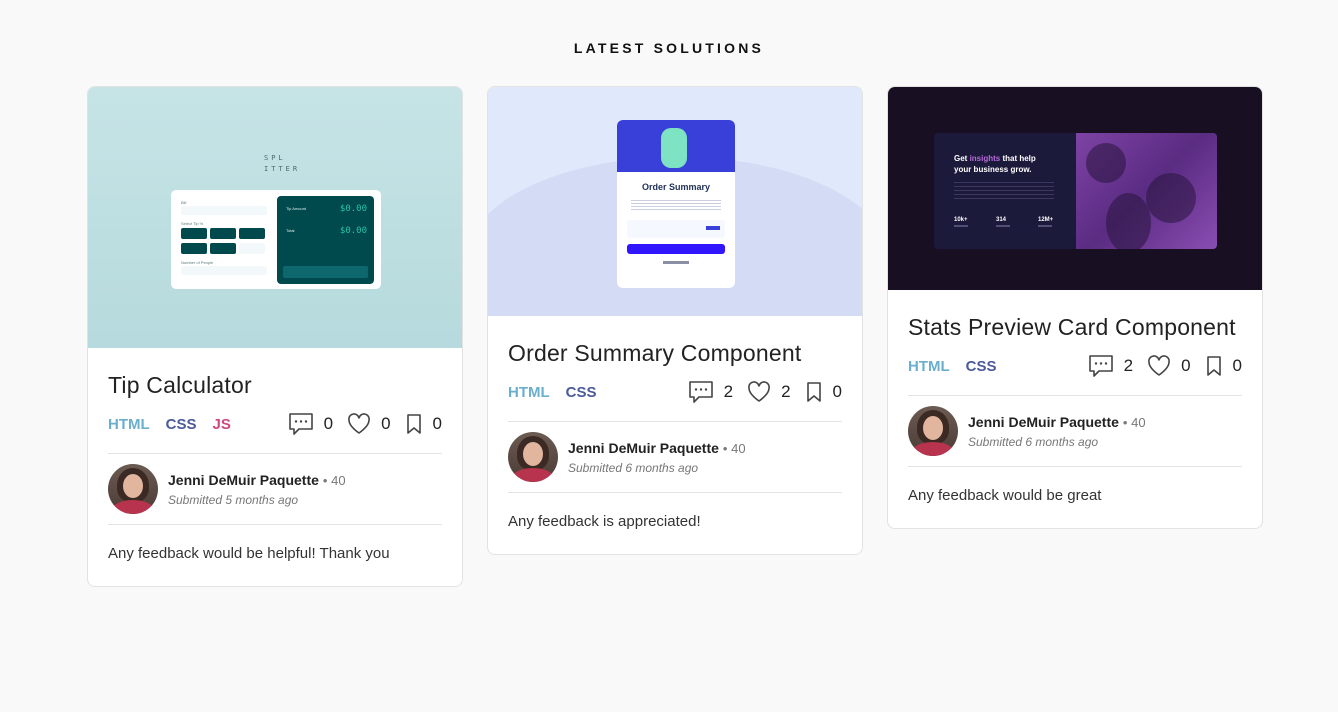 This screenshot has width=1338, height=712. I want to click on preview-order-card: Order Summary, so click(676, 204).